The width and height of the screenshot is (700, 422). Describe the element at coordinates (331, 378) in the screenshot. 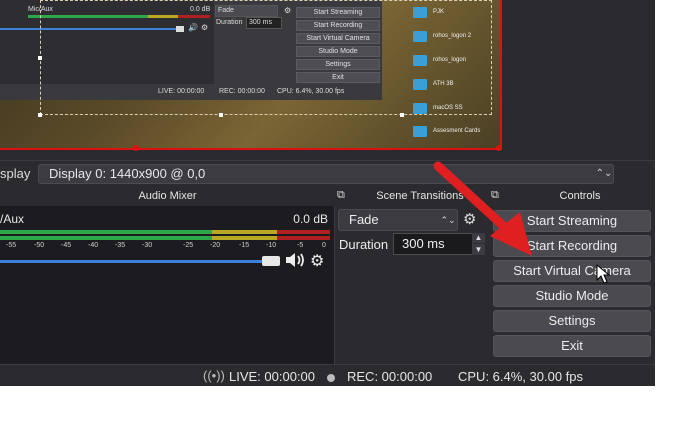

I see `record-dot-icon` at that location.